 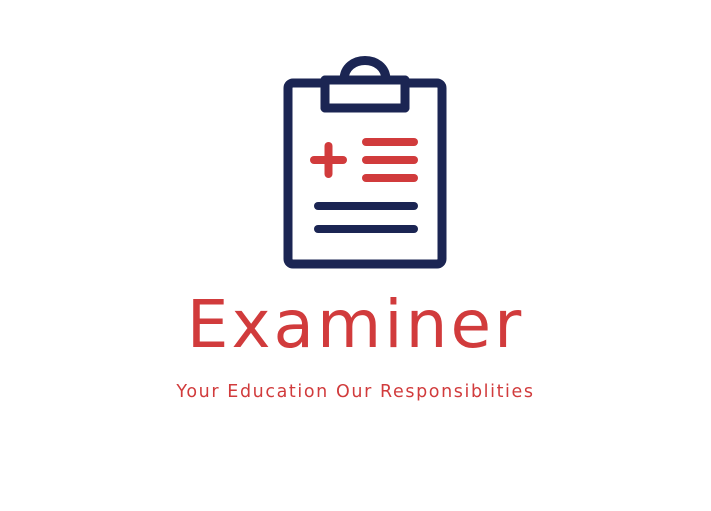 I want to click on clipboard-icon, so click(x=365, y=162).